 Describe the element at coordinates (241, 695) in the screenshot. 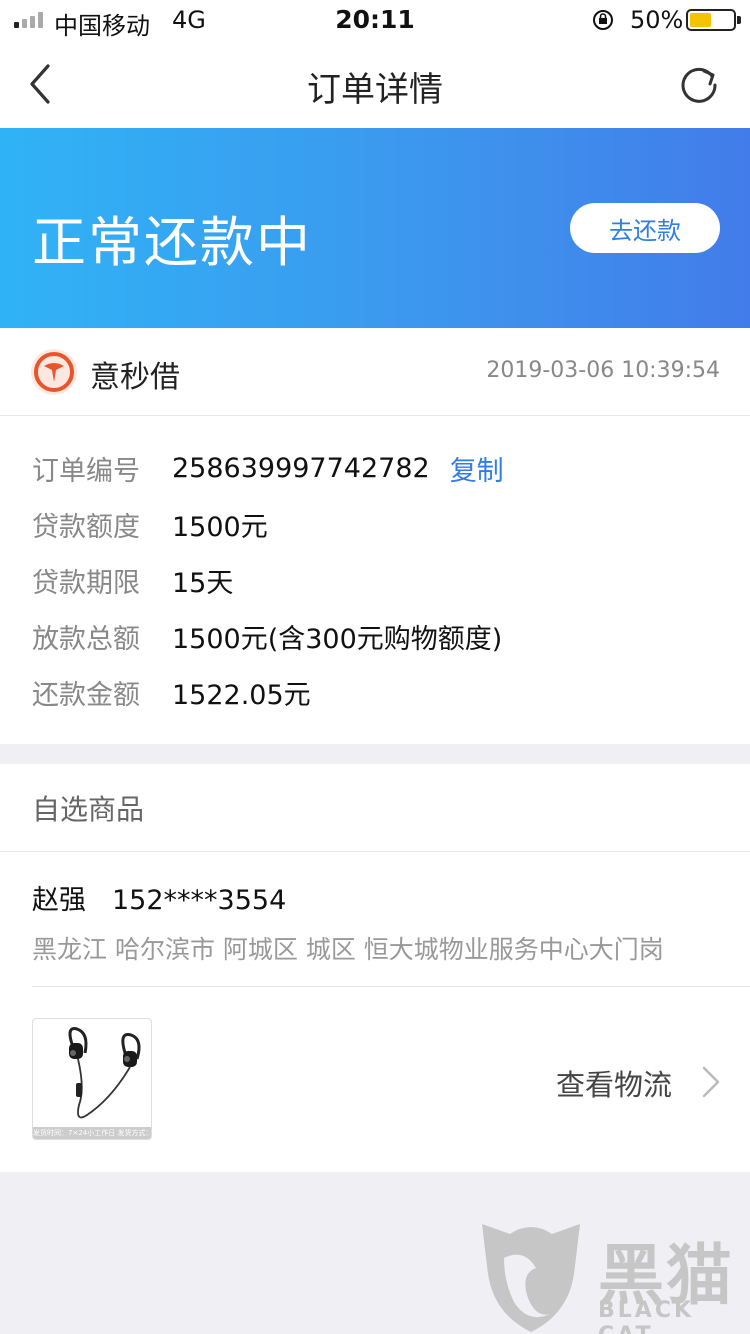

I see `repay-amount-value: 1522.05元` at that location.